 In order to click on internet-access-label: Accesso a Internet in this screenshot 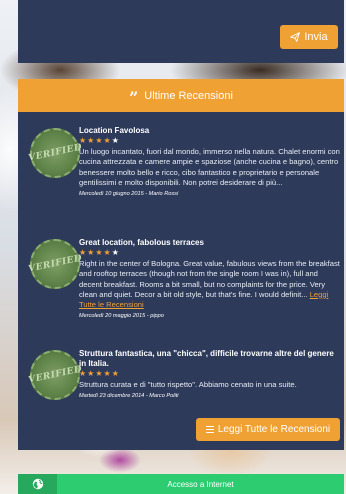, I will do `click(200, 484)`.